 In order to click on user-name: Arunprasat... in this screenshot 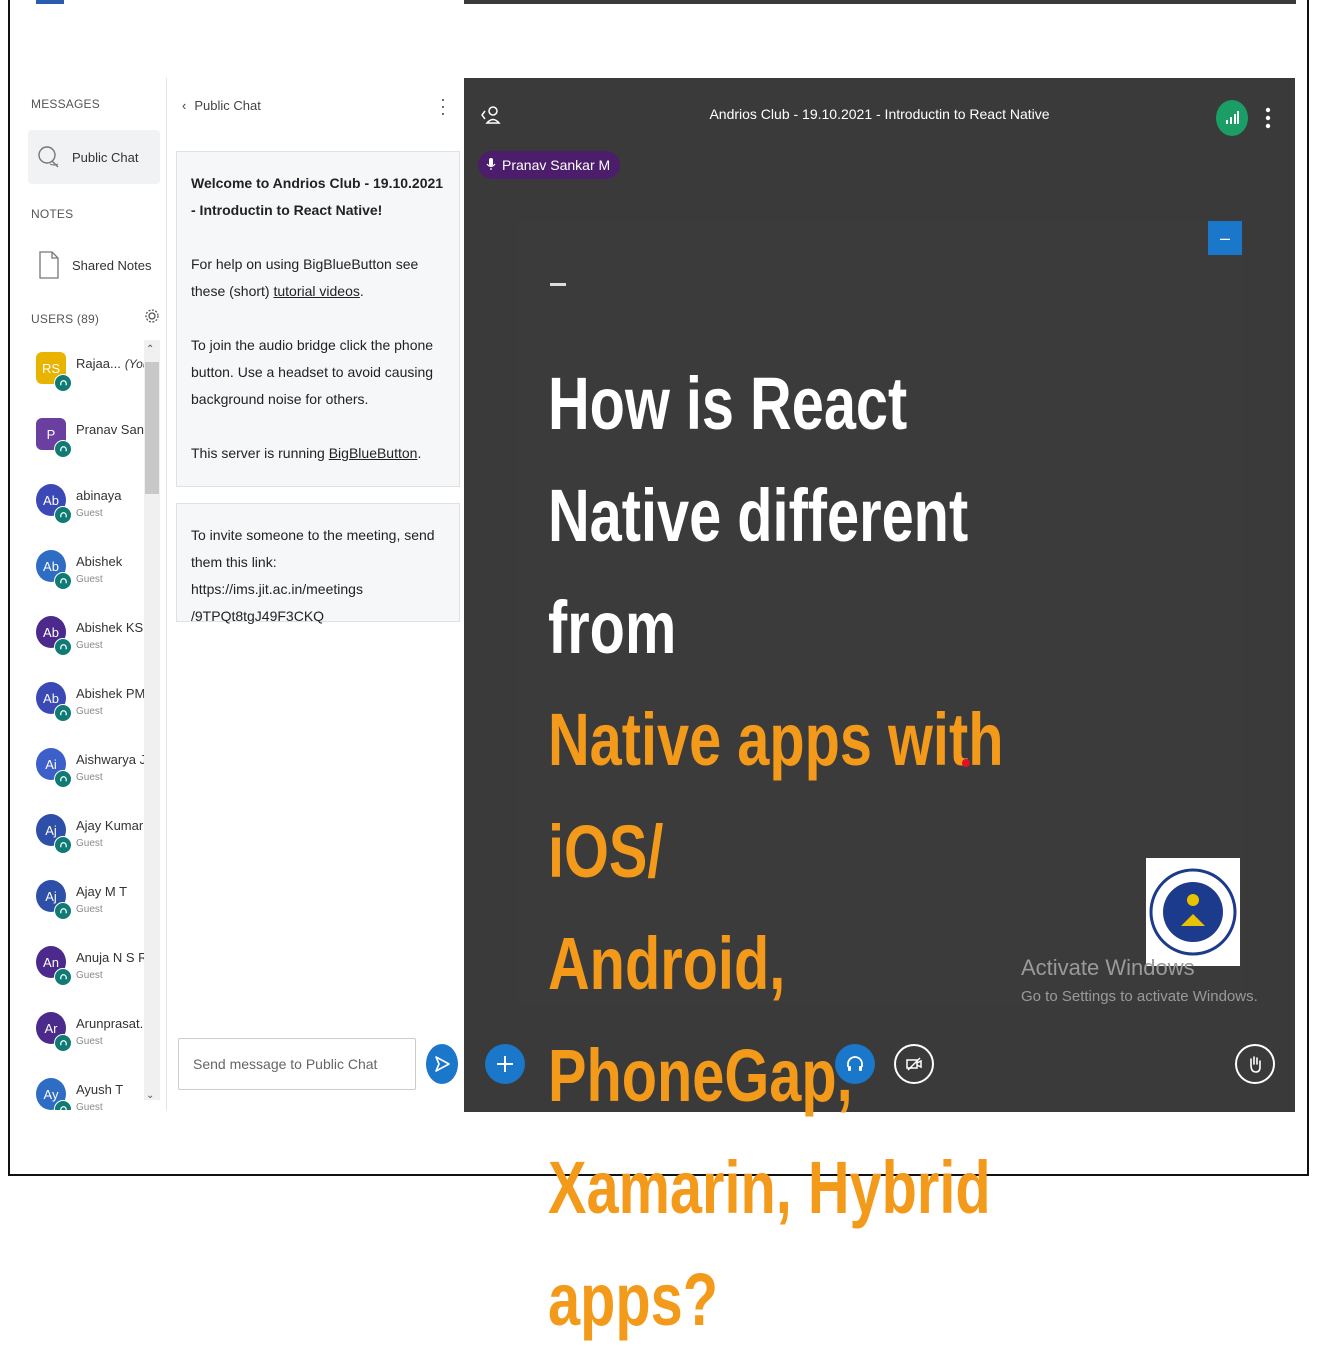, I will do `click(113, 1023)`.